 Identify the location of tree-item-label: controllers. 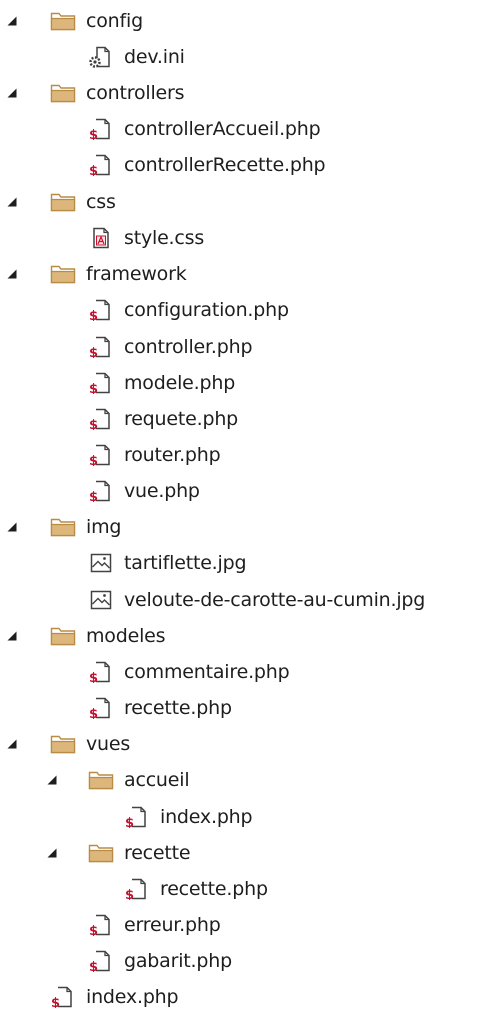
(135, 93).